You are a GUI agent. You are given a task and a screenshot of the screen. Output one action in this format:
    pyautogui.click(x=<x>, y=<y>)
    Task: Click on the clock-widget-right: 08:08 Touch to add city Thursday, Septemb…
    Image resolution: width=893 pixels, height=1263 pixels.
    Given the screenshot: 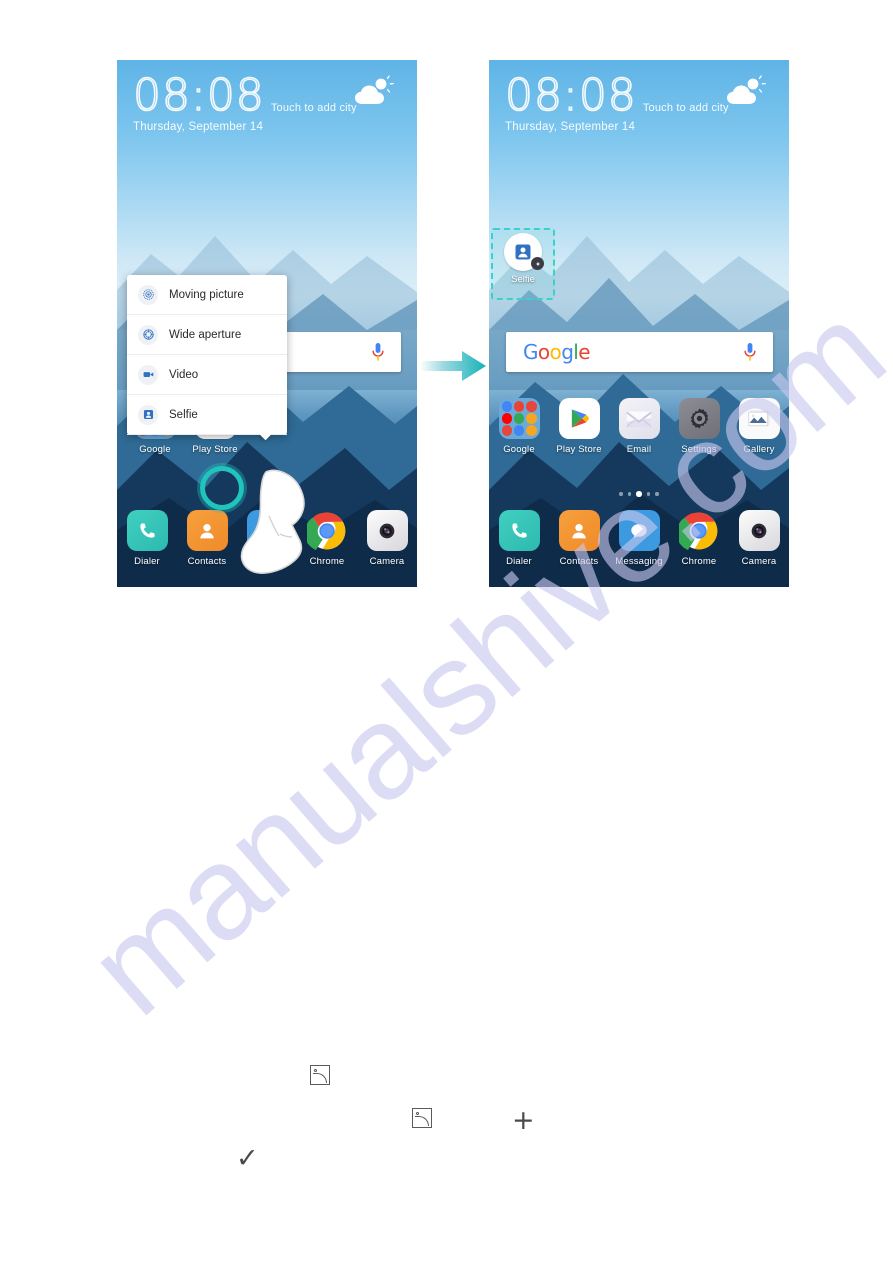 What is the action you would take?
    pyautogui.click(x=616, y=101)
    